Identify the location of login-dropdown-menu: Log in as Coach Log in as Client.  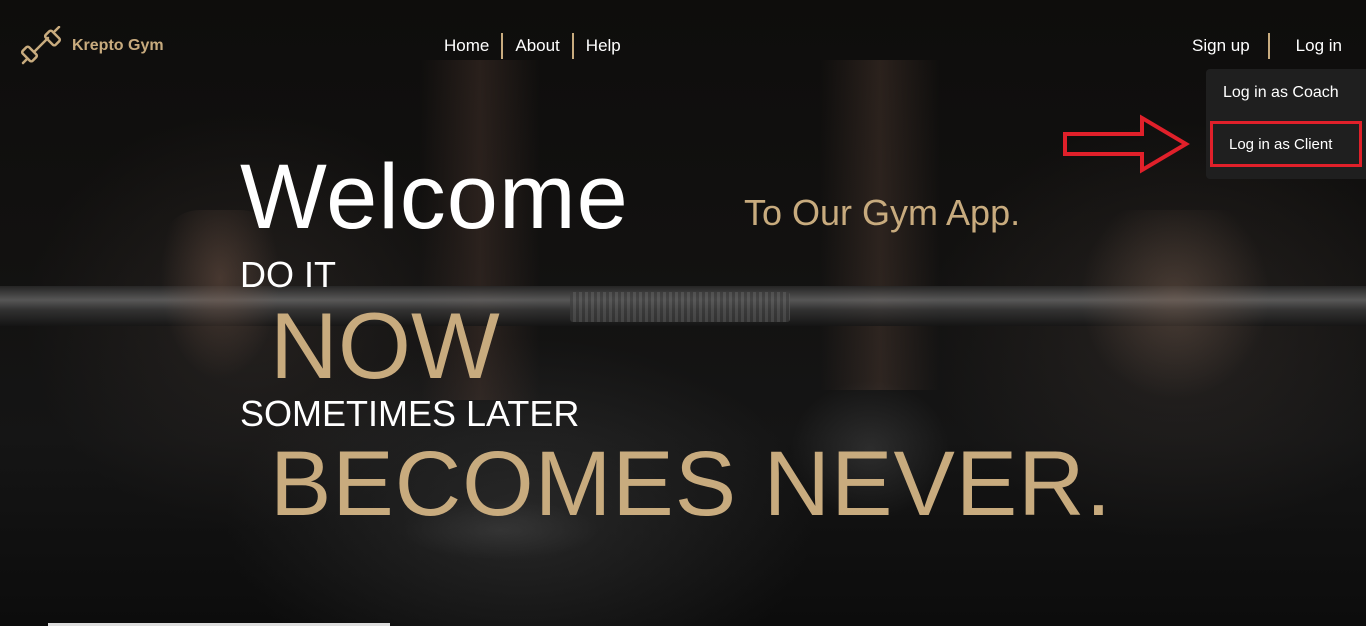
(1286, 124).